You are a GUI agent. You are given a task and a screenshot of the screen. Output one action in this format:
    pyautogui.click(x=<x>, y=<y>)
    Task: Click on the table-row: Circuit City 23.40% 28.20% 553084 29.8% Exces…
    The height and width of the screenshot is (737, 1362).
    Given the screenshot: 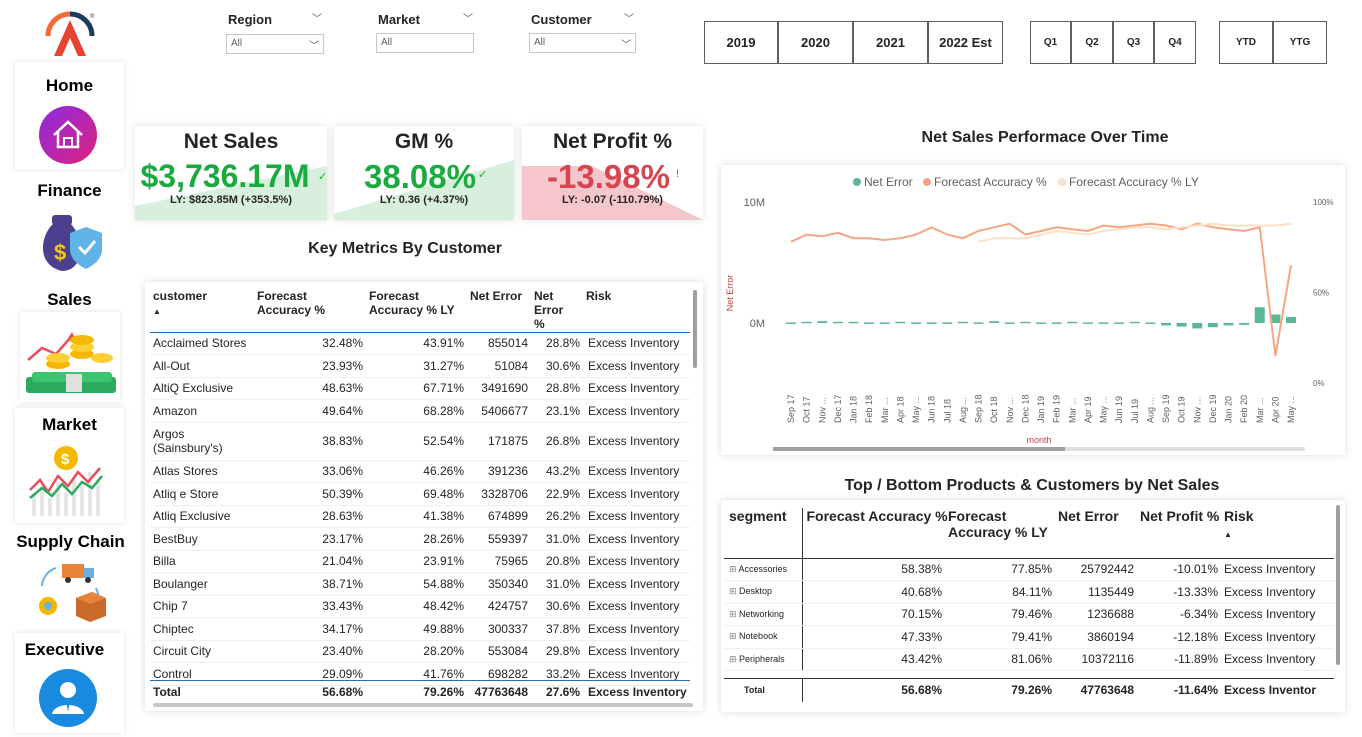 What is the action you would take?
    pyautogui.click(x=420, y=651)
    